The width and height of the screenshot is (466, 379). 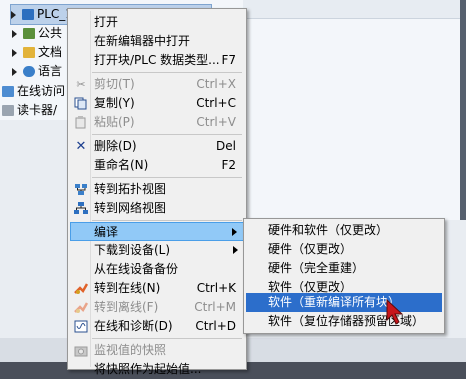 What do you see at coordinates (81, 288) in the screenshot?
I see `go-online-icon` at bounding box center [81, 288].